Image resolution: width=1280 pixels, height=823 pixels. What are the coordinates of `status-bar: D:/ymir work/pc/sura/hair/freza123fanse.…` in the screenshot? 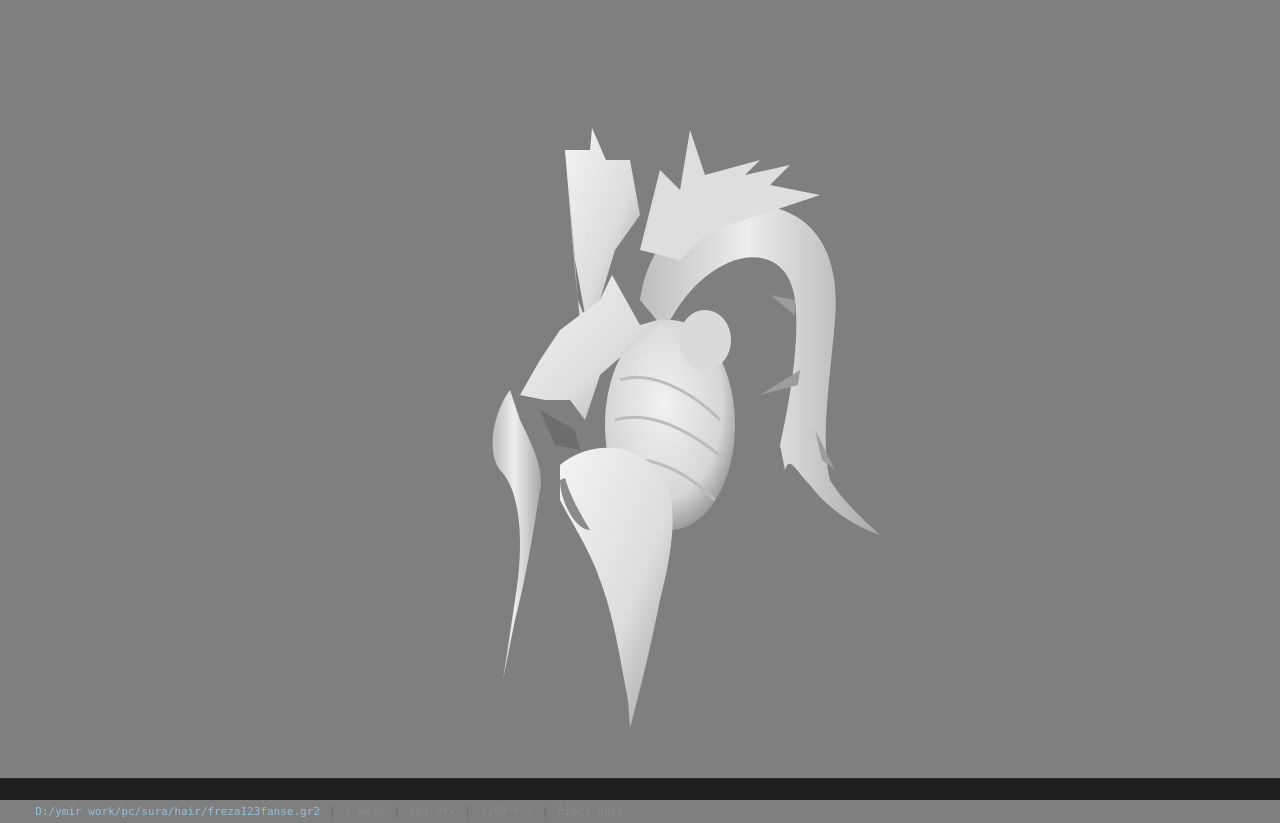 It's located at (640, 798).